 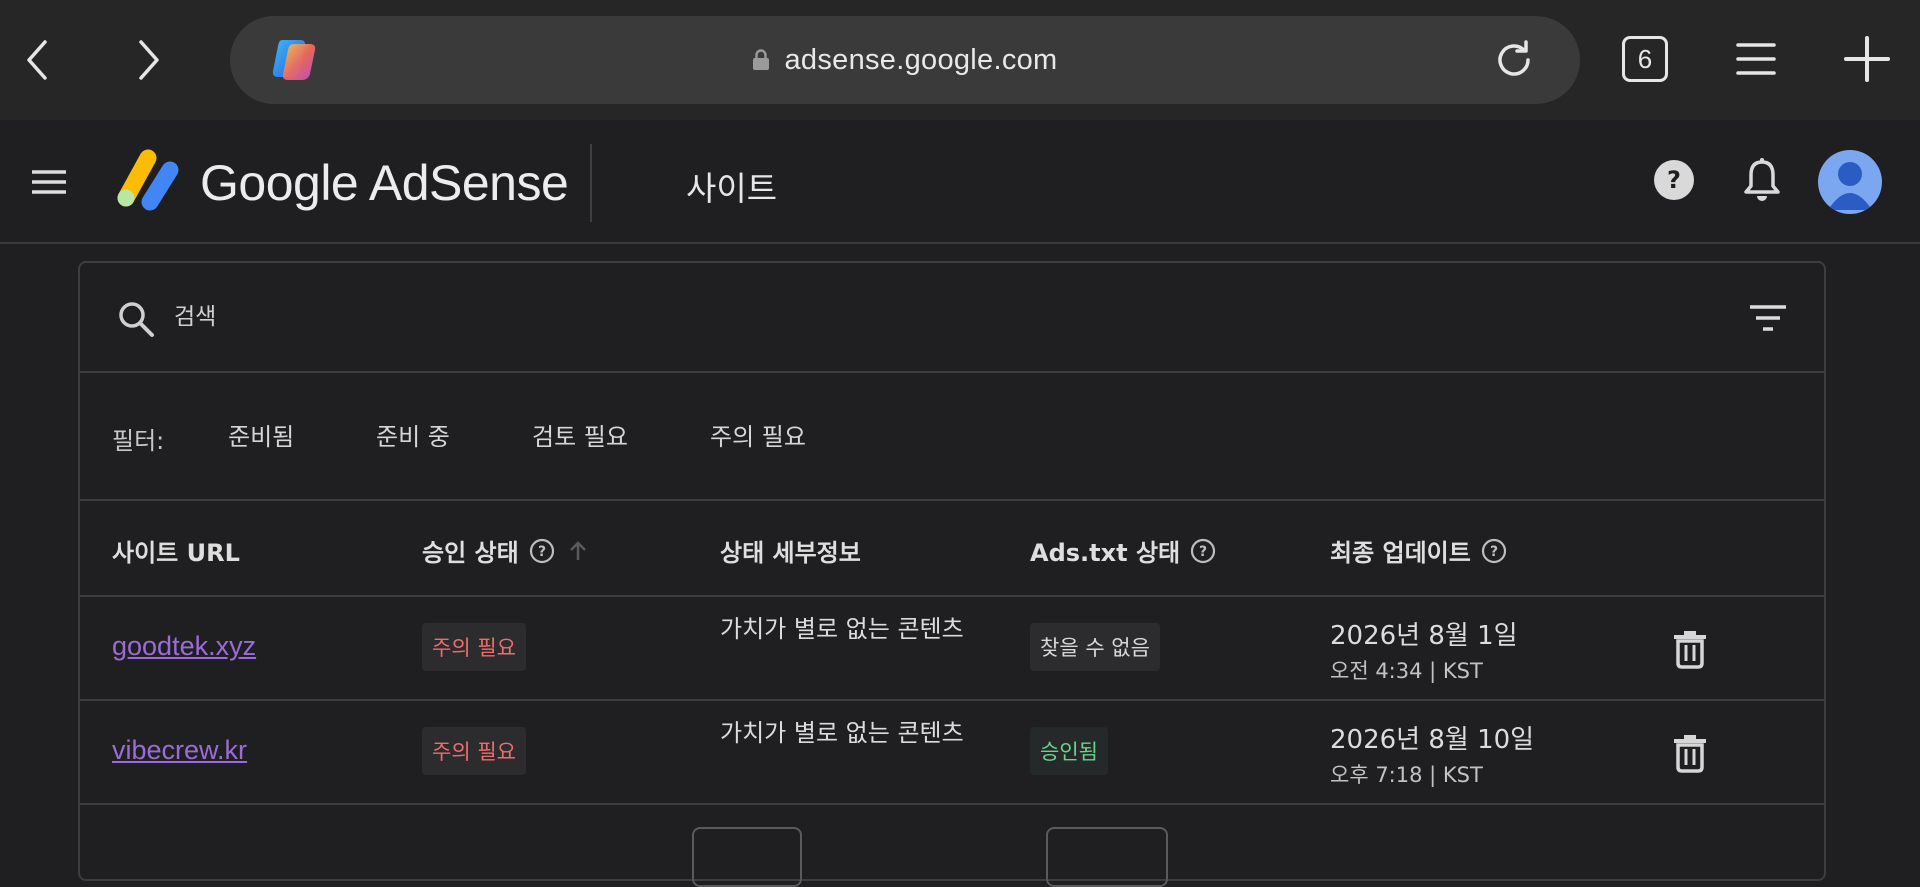 I want to click on browser-toolbar: adsense.google.com 6, so click(x=960, y=60).